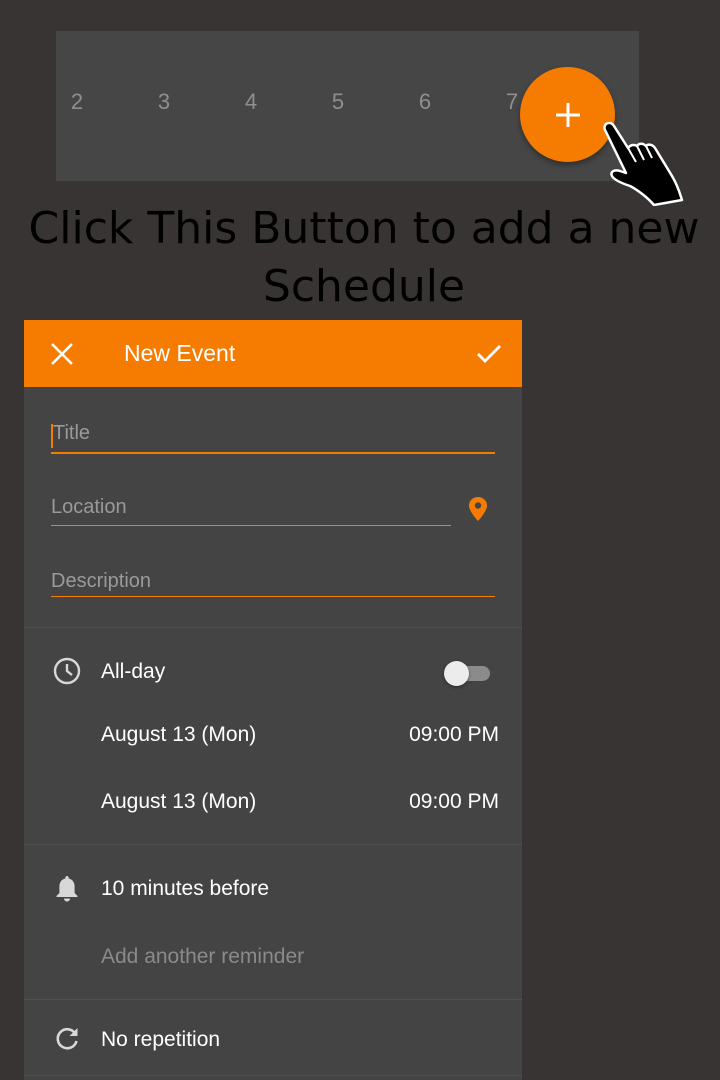 The height and width of the screenshot is (1080, 720). I want to click on caption-line-2: Schedule, so click(364, 286).